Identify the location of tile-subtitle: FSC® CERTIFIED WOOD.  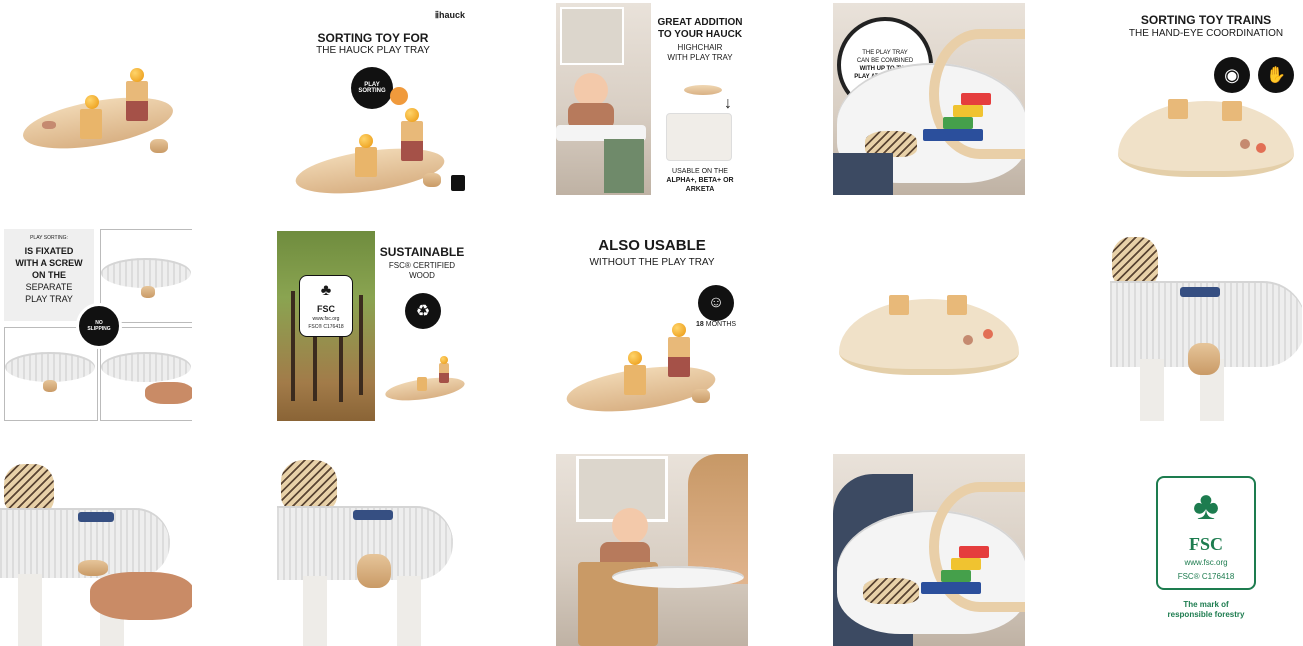
(422, 270).